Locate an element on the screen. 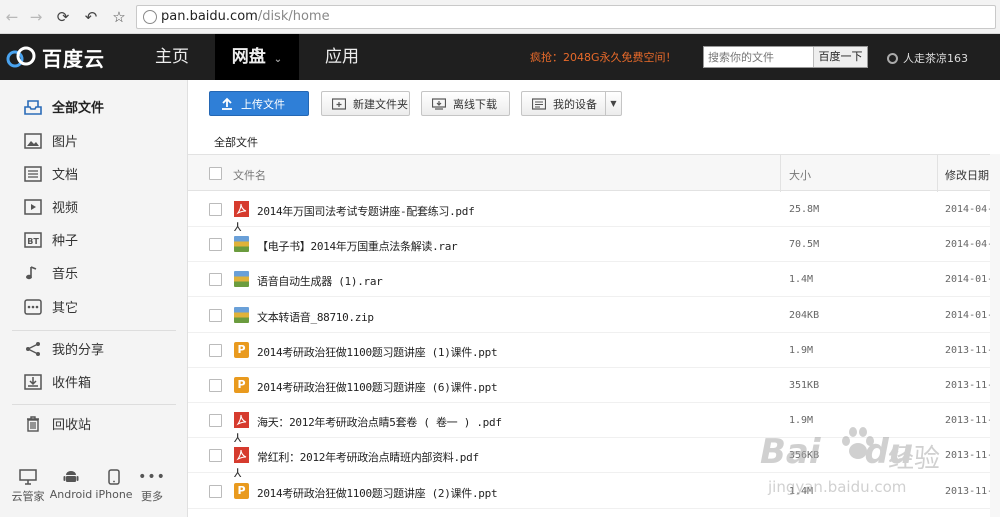 This screenshot has width=1000, height=517. ellipsis-icon: ••• is located at coordinates (152, 477).